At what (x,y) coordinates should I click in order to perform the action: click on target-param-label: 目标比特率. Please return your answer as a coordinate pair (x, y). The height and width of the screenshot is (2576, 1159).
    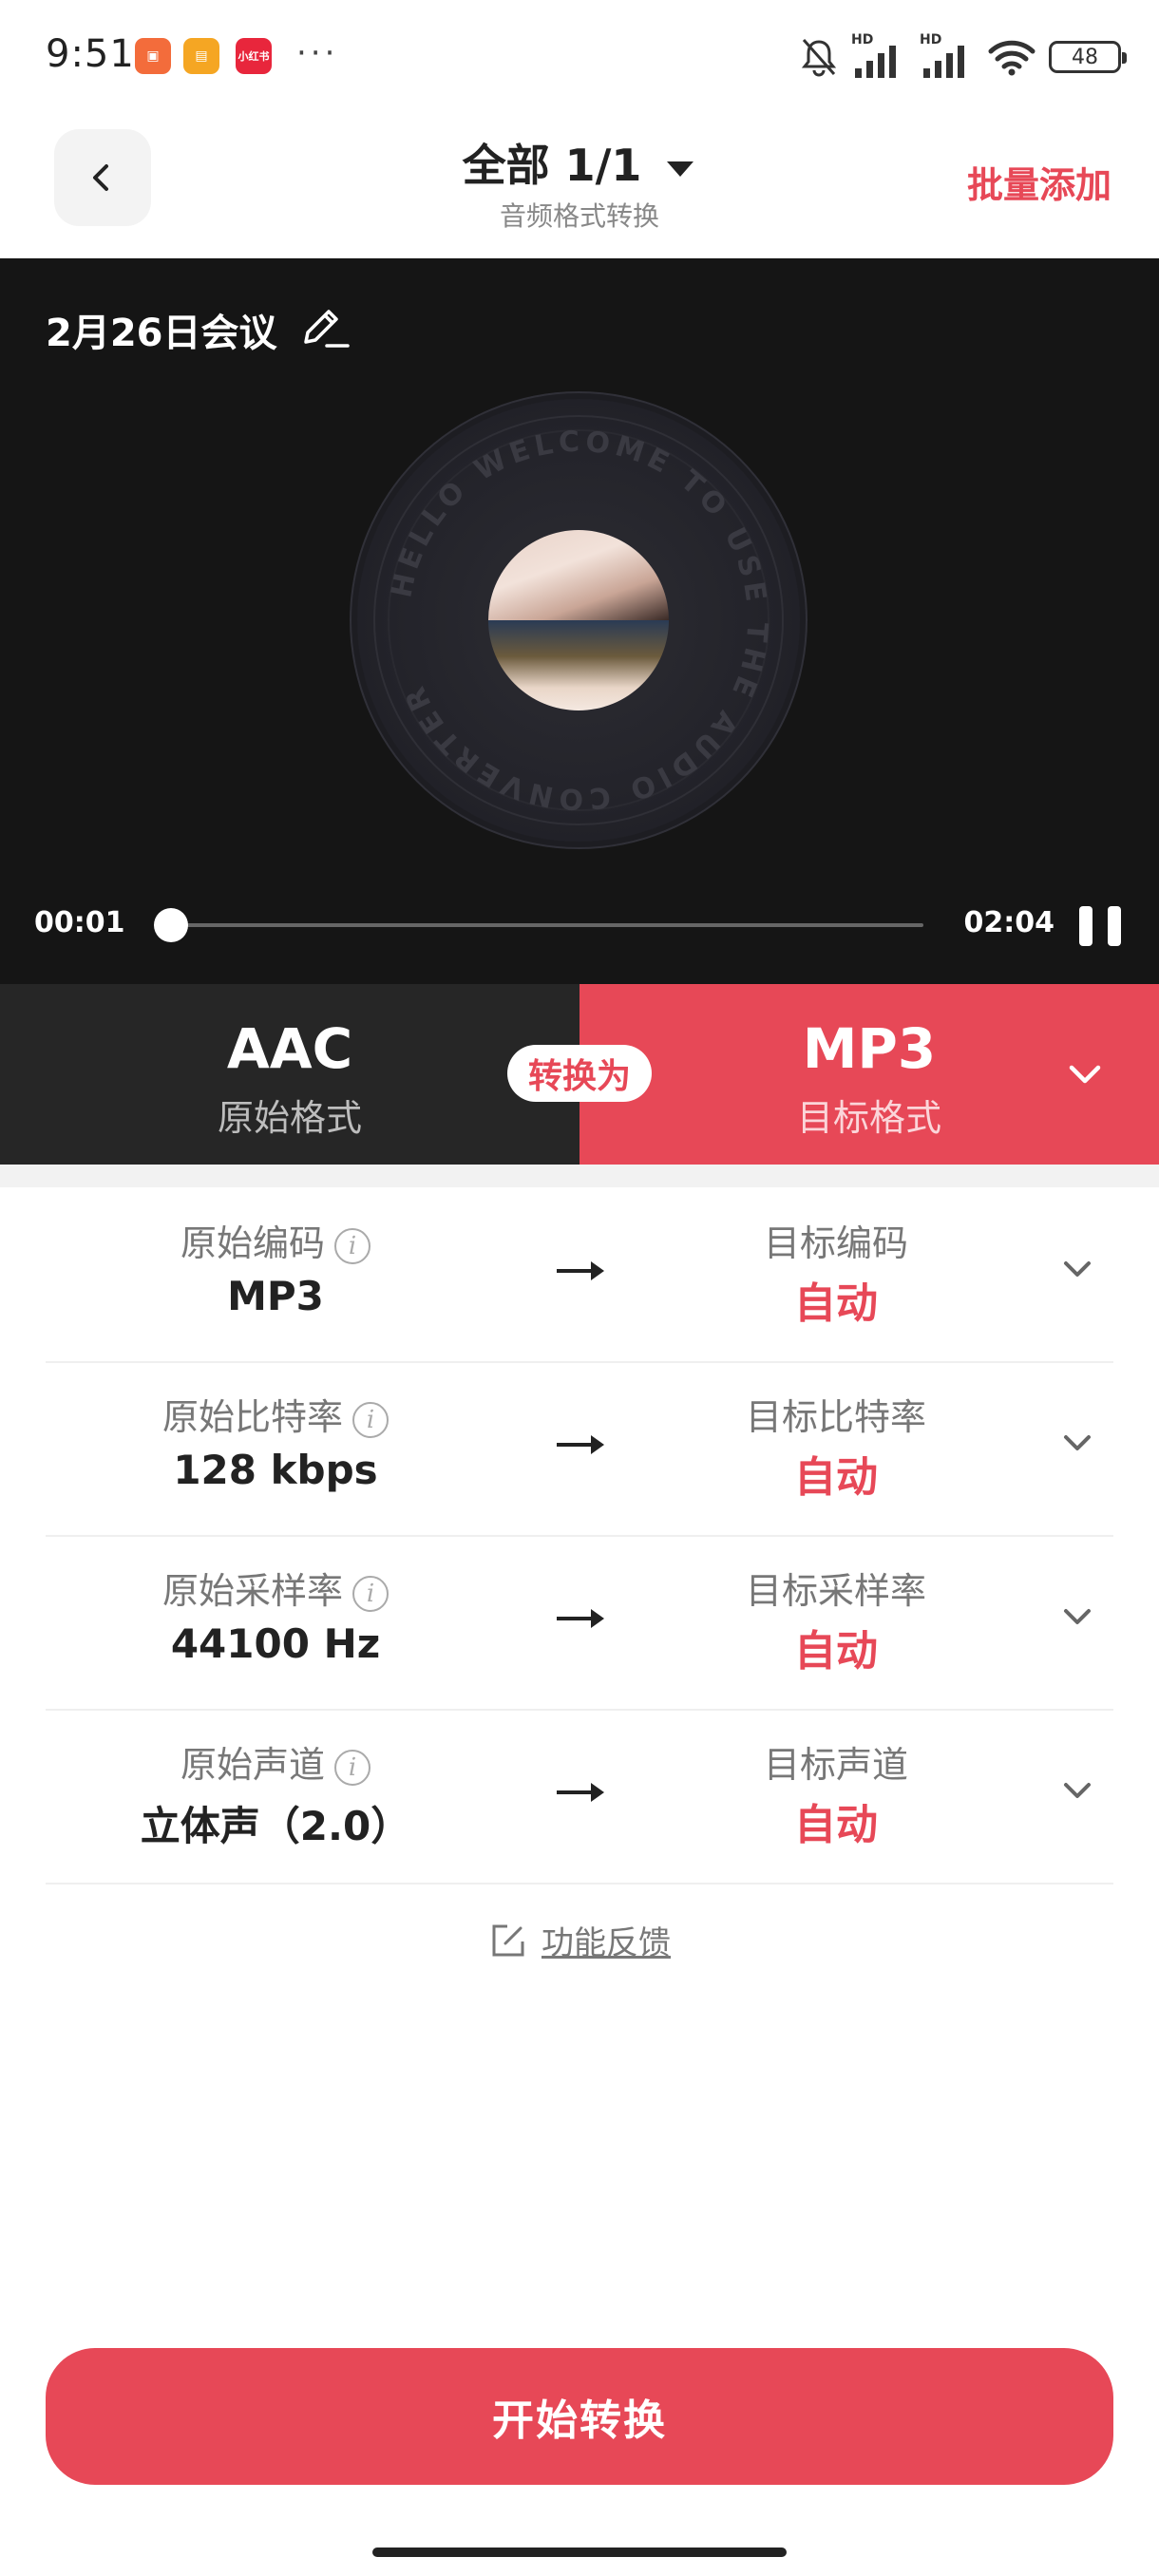
    Looking at the image, I should click on (835, 1417).